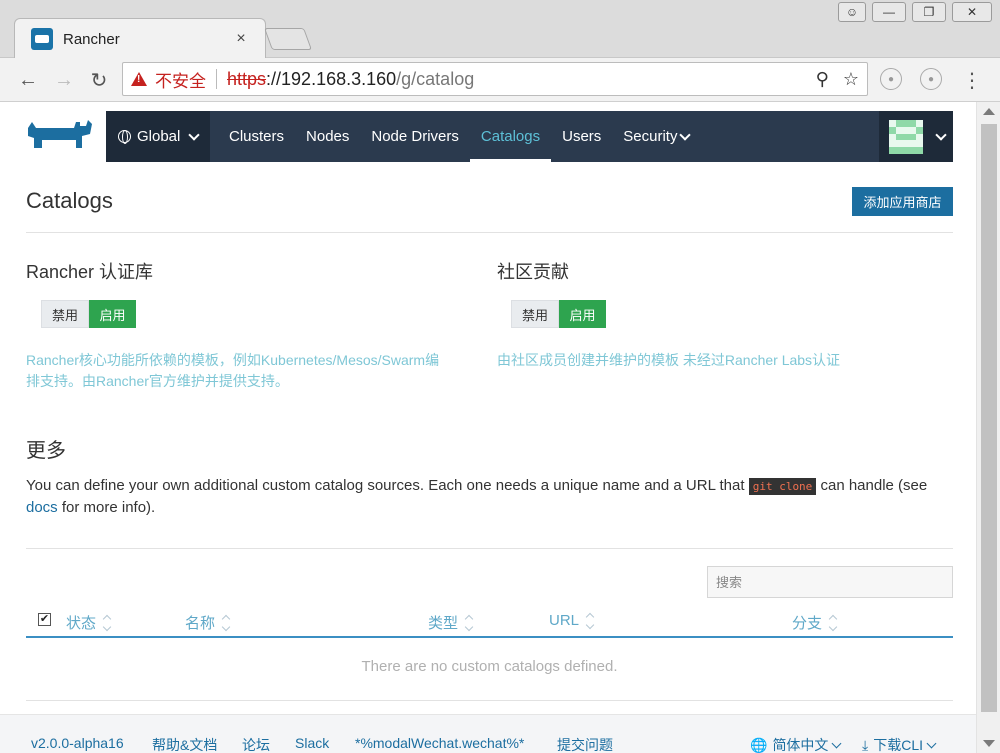 Image resolution: width=1000 pixels, height=753 pixels. Describe the element at coordinates (77, 743) in the screenshot. I see `version-link: v2.0.0-alpha16` at that location.